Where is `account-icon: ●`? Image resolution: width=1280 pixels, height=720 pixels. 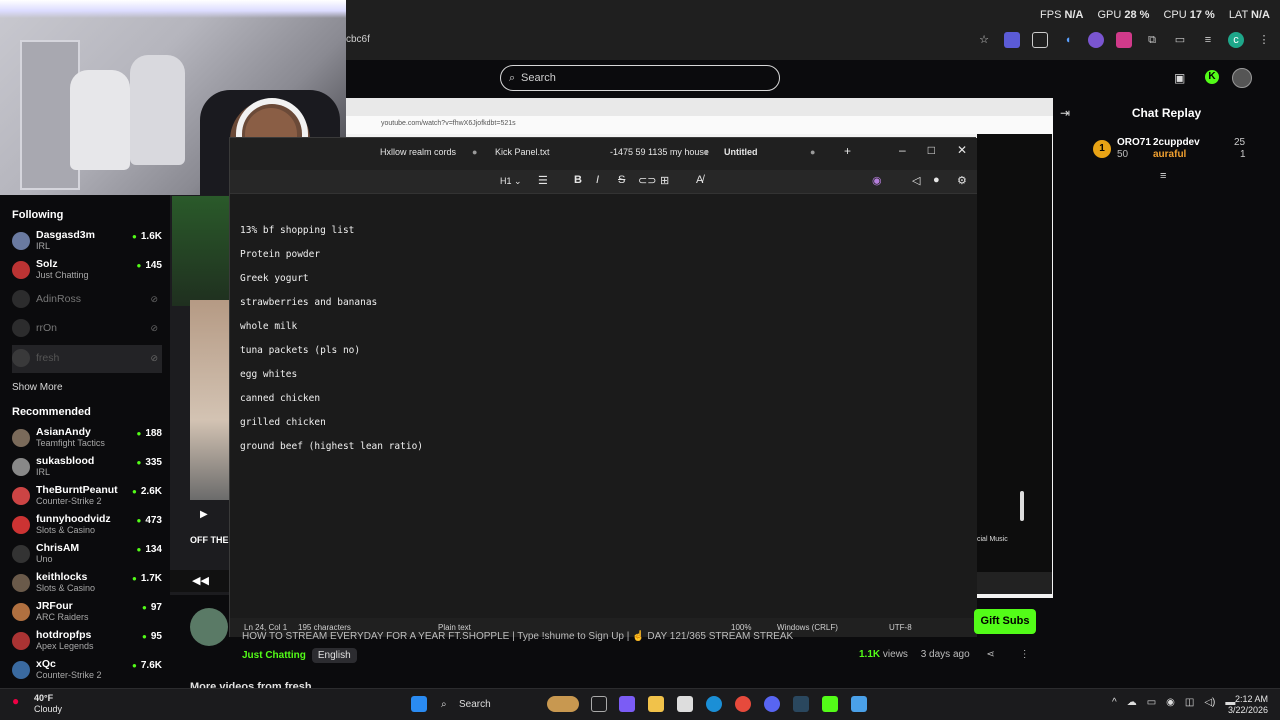 account-icon: ● is located at coordinates (936, 180).